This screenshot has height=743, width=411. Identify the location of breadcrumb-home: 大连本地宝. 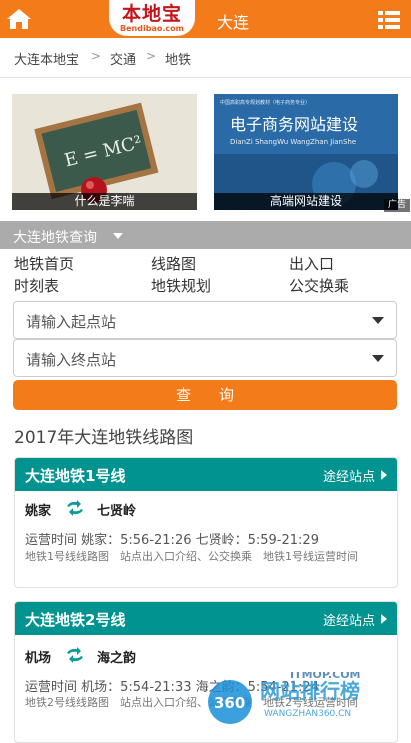
(46, 58).